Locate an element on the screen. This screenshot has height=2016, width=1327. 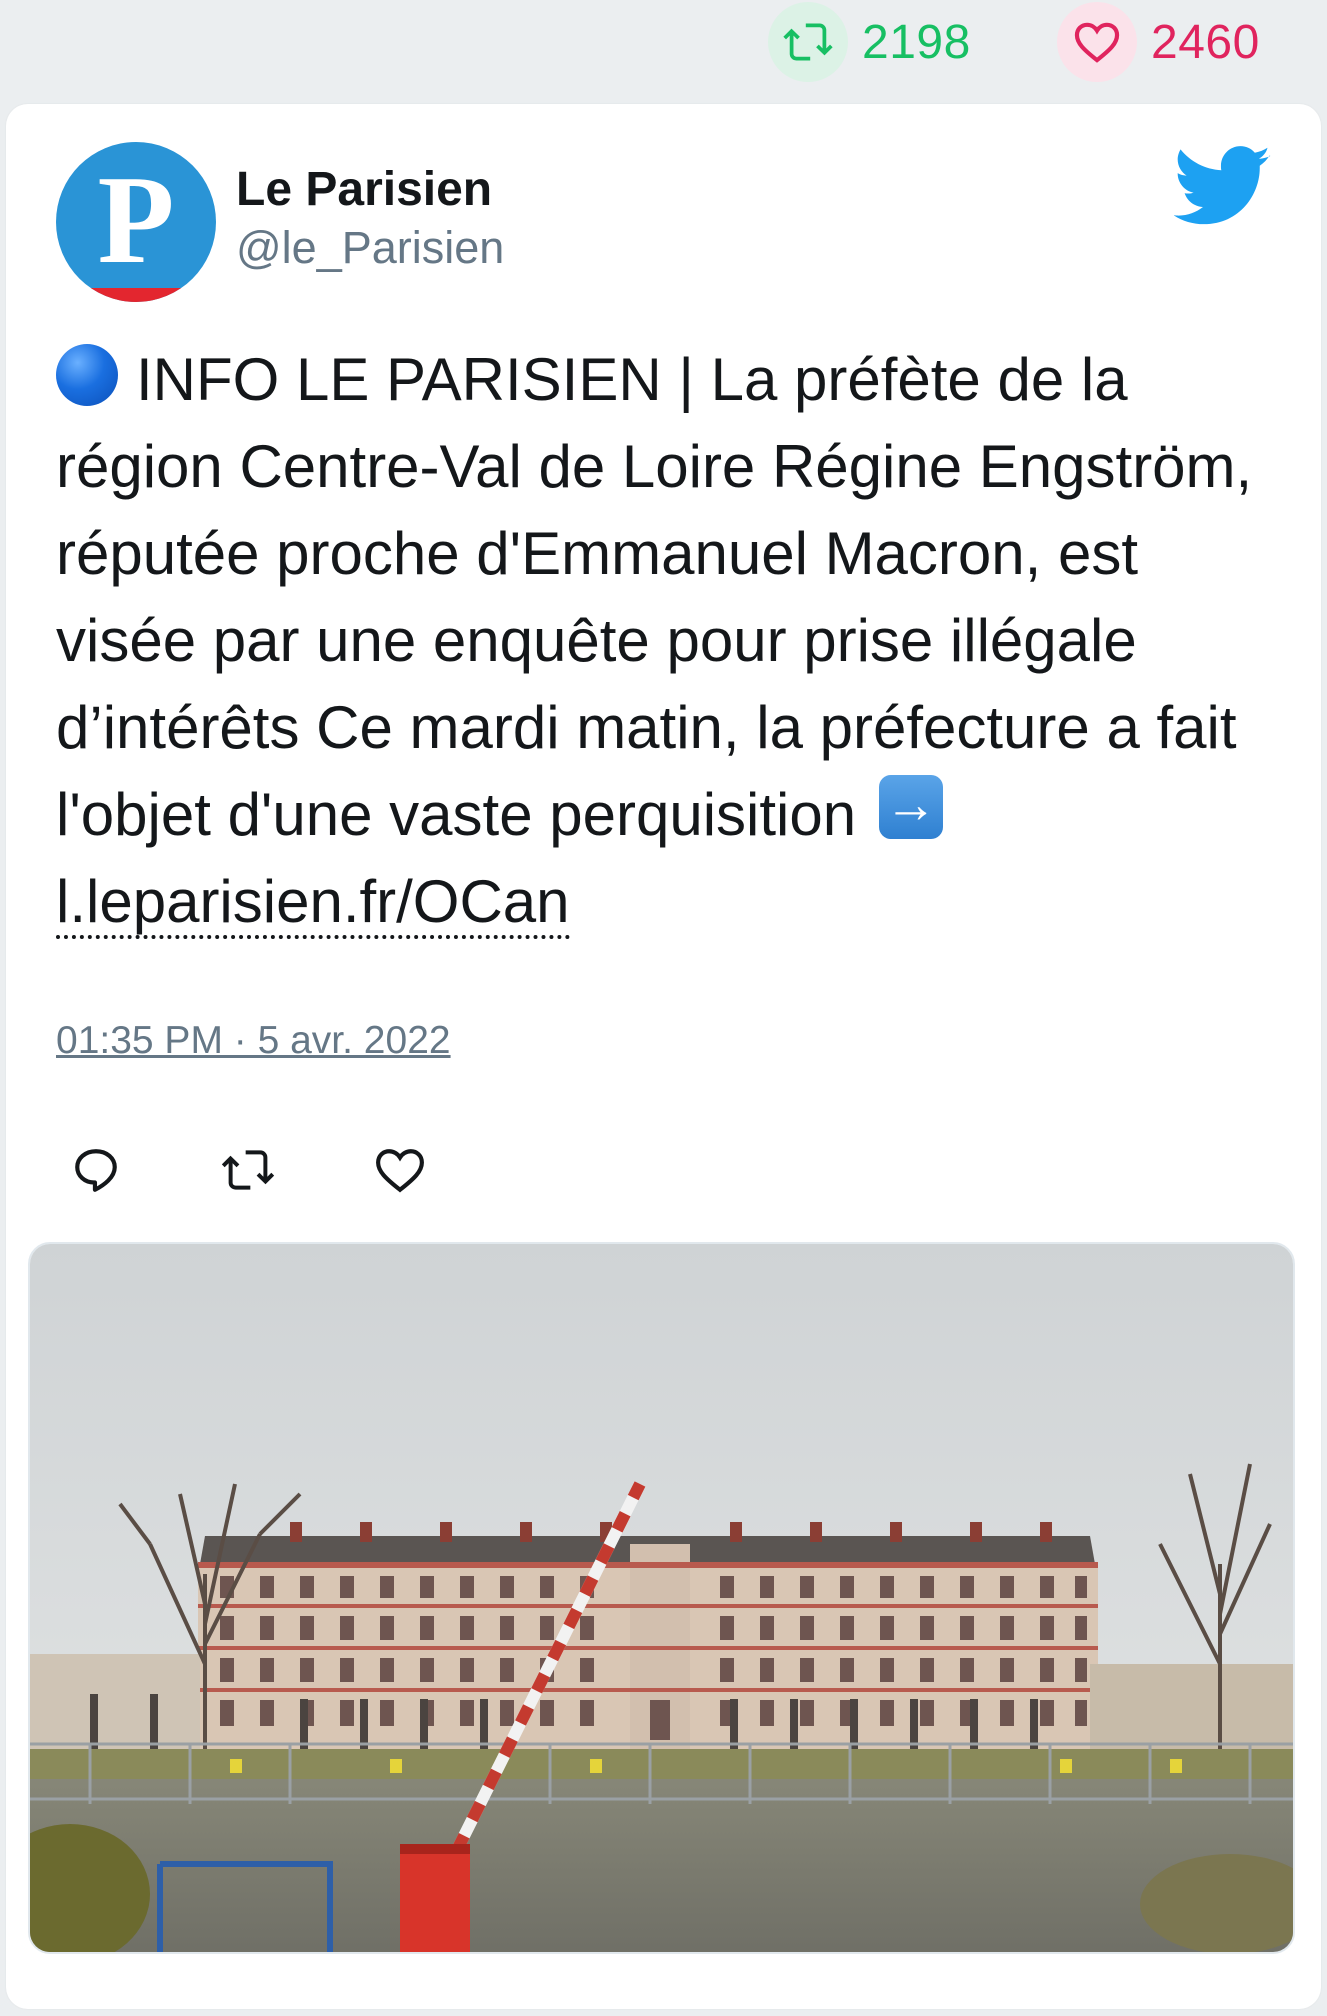
tweet-link: l.leparisien.fr/OCan is located at coordinates (313, 903).